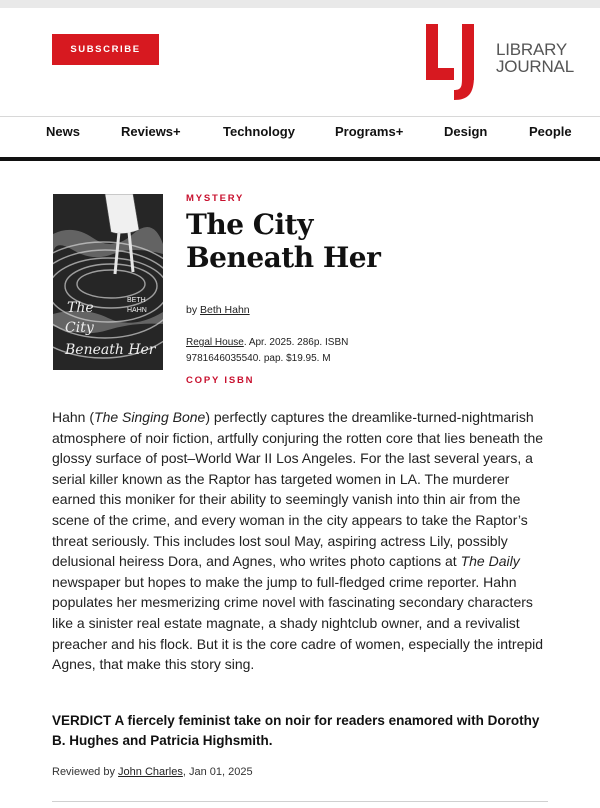  I want to click on byline: by Beth Hahn, so click(218, 310).